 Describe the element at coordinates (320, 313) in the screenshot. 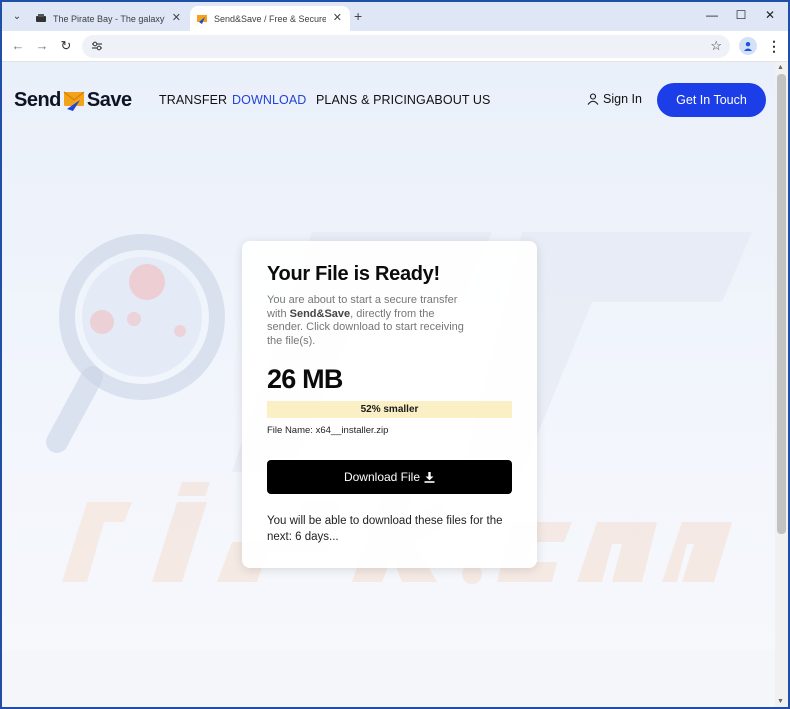

I see `desc-brand: Send&Save` at that location.